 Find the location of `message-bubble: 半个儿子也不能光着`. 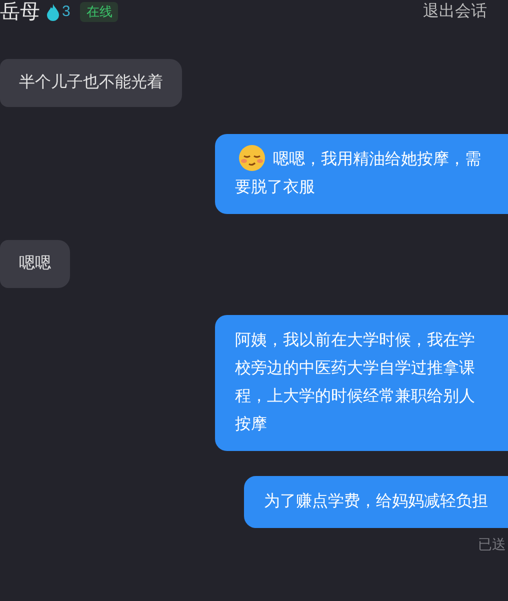

message-bubble: 半个儿子也不能光着 is located at coordinates (91, 83).